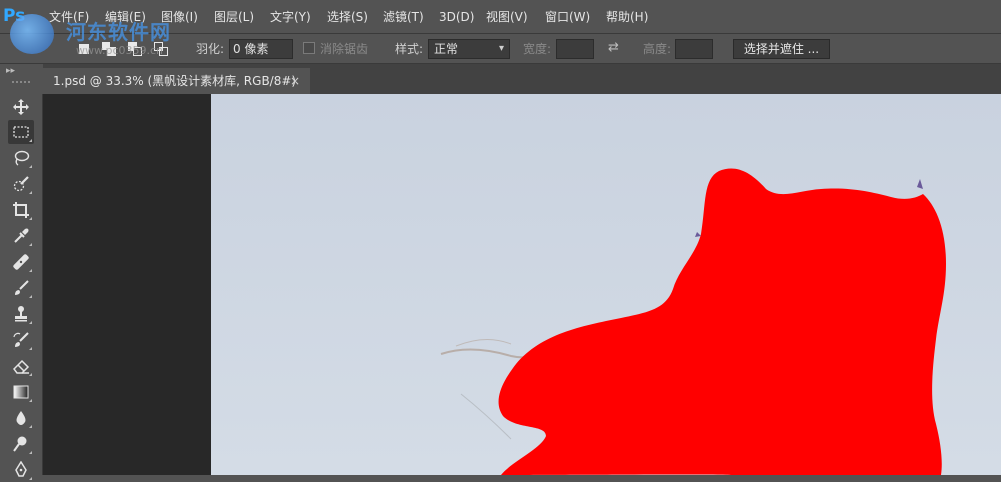 This screenshot has width=1001, height=482. Describe the element at coordinates (347, 17) in the screenshot. I see `menu-select: 选择(S)` at that location.